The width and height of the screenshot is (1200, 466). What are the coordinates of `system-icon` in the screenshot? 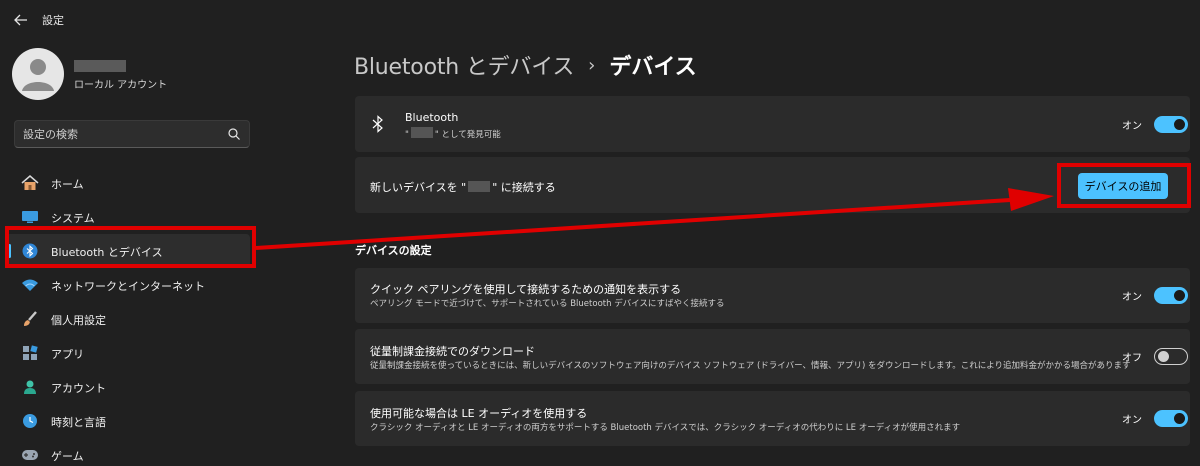 It's located at (30, 217).